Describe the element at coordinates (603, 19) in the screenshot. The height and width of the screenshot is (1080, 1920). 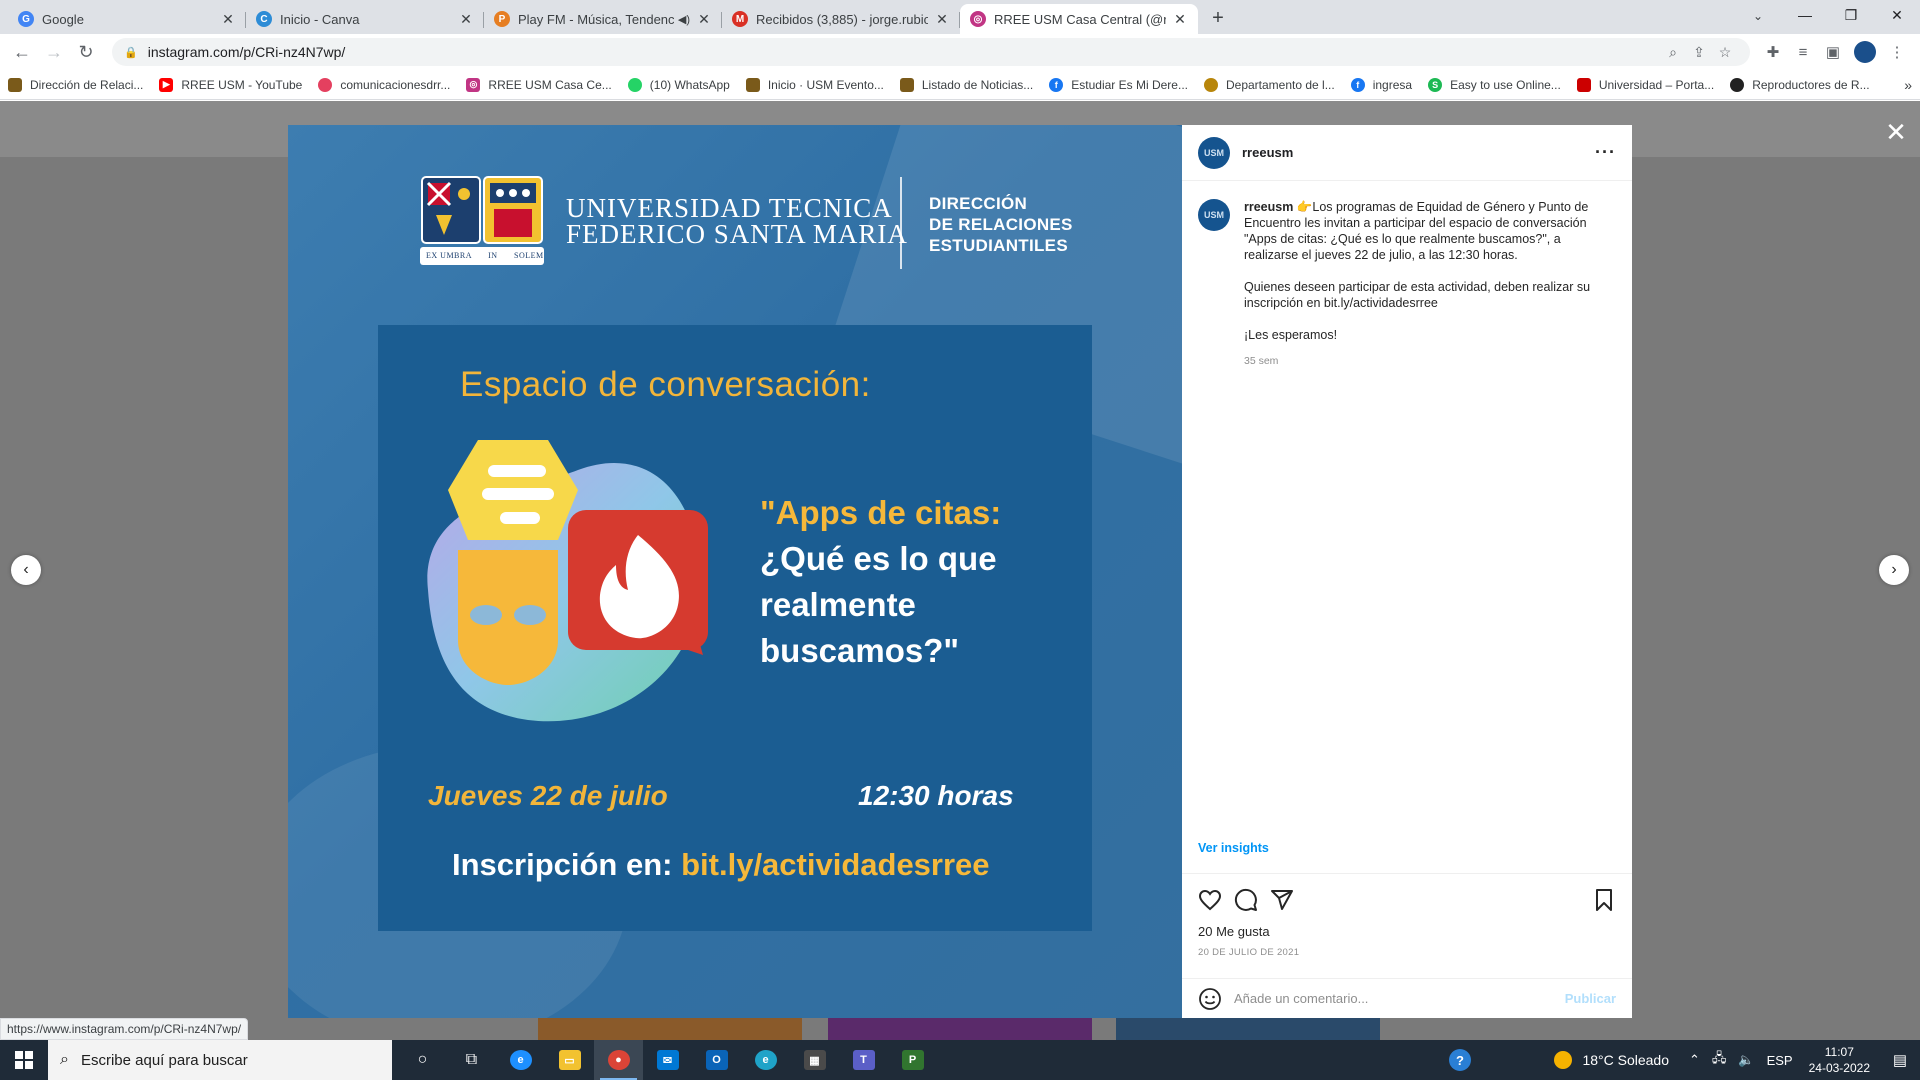
I see `tab-playfm: P Play FM - Música, Tendencias ◀) ✕` at that location.